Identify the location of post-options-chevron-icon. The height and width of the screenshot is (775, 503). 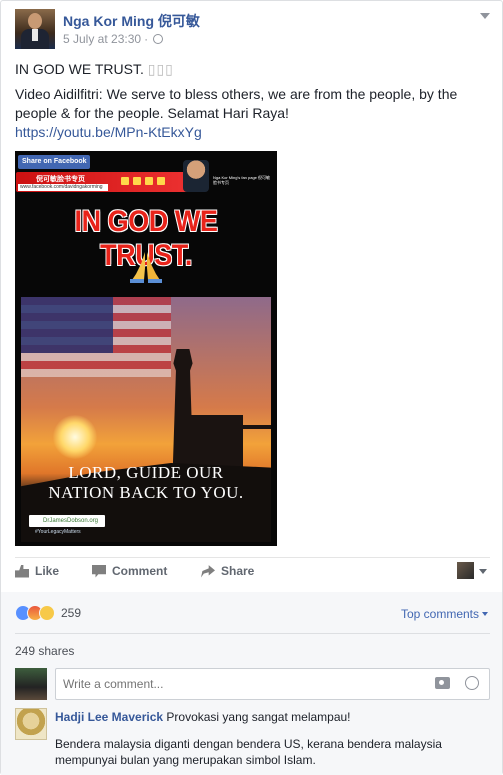
(485, 16).